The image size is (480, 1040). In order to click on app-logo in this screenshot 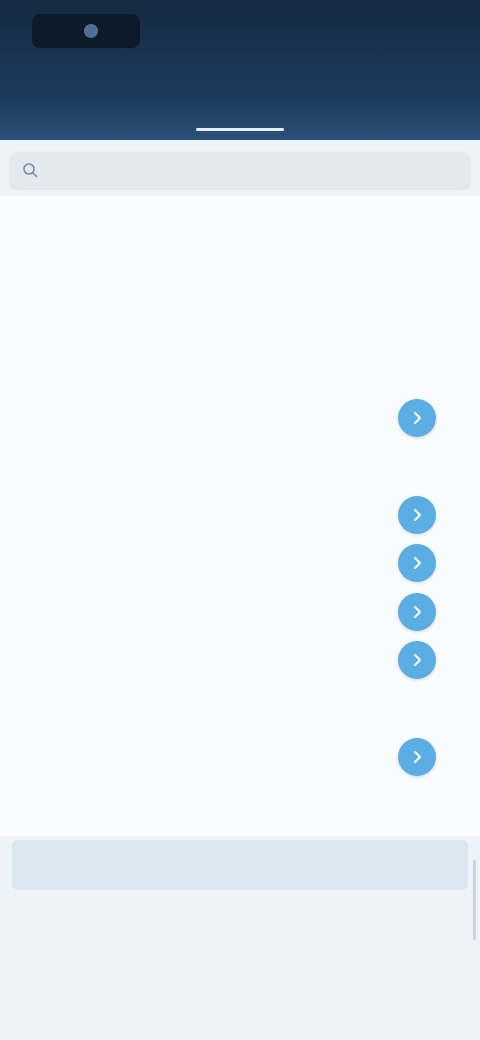, I will do `click(86, 31)`.